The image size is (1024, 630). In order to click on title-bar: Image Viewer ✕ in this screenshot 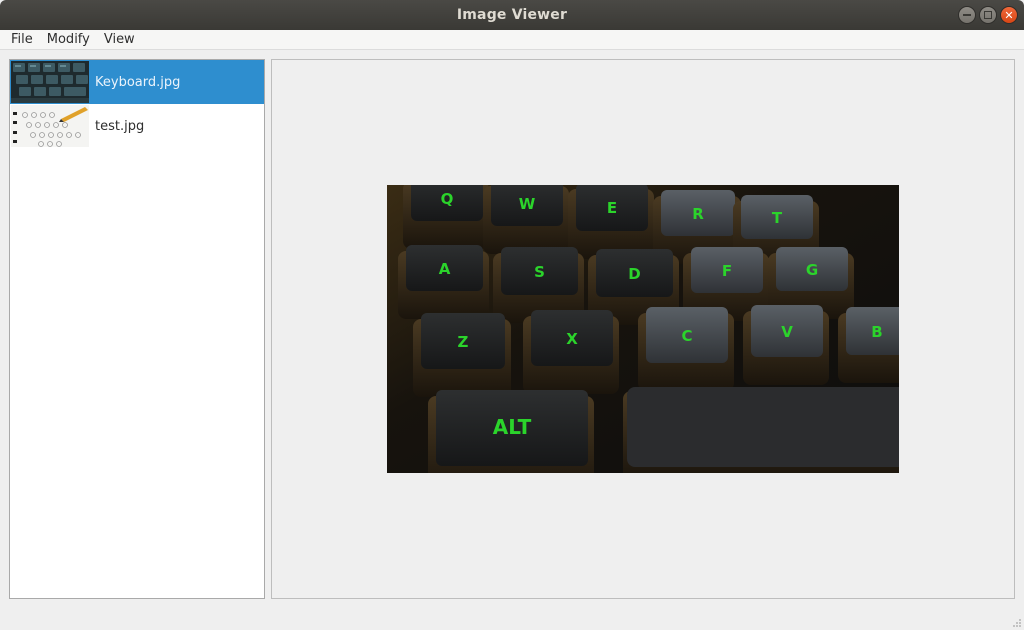, I will do `click(512, 15)`.